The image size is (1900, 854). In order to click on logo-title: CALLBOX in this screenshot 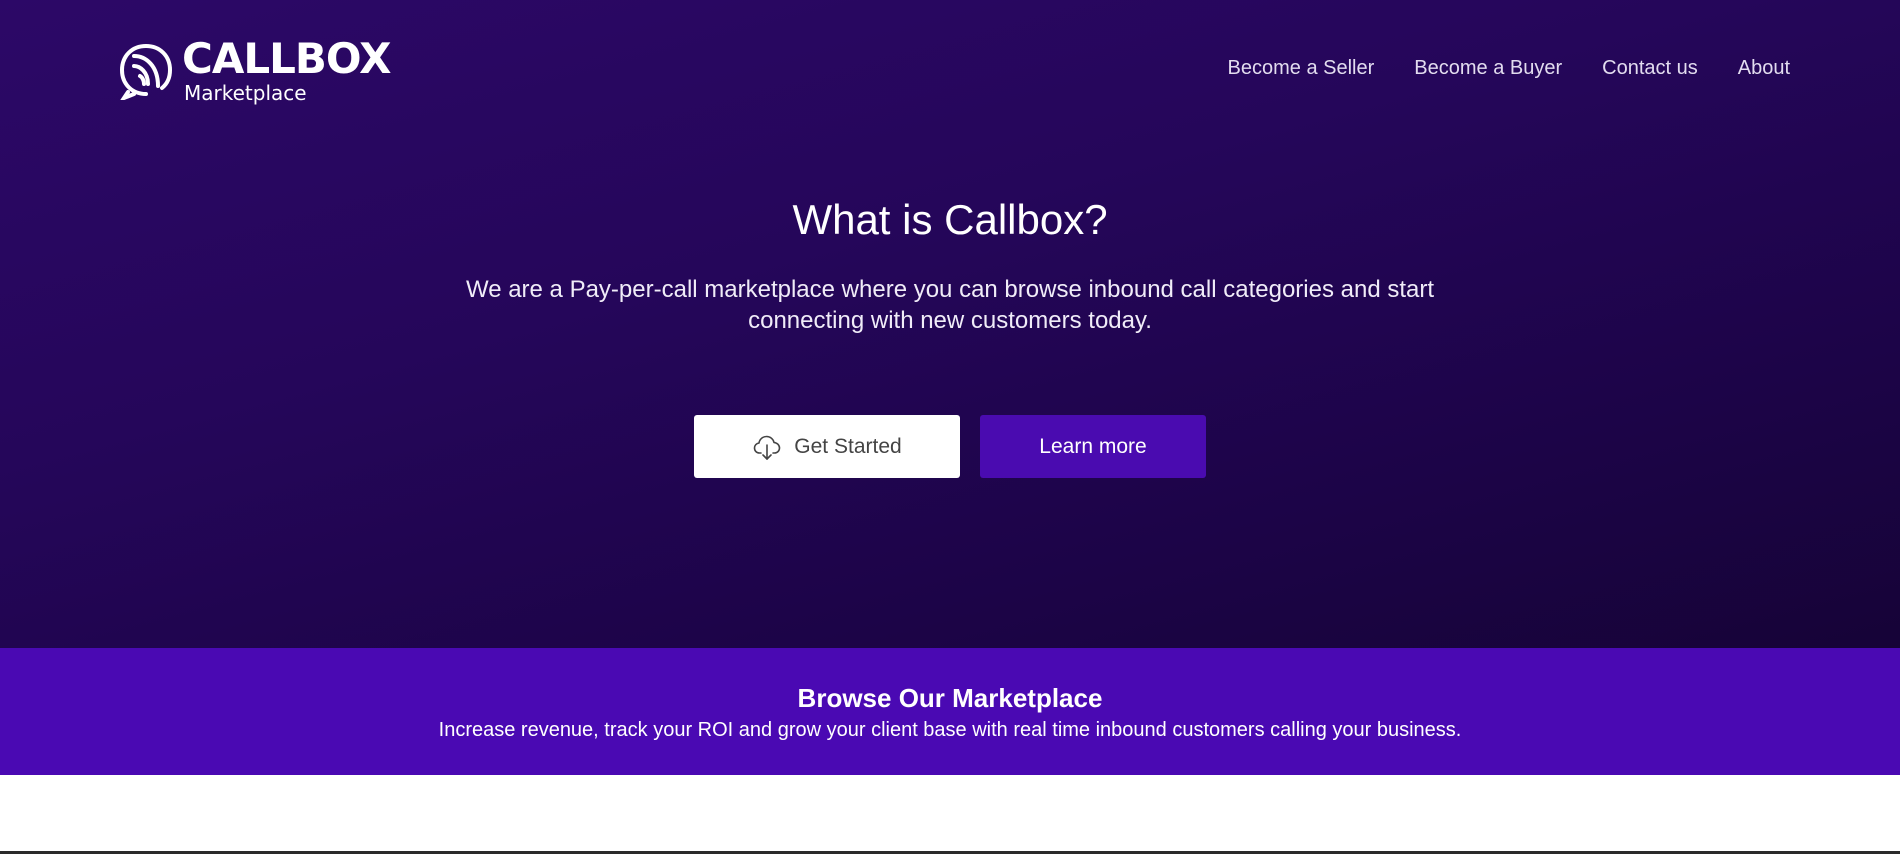, I will do `click(286, 58)`.